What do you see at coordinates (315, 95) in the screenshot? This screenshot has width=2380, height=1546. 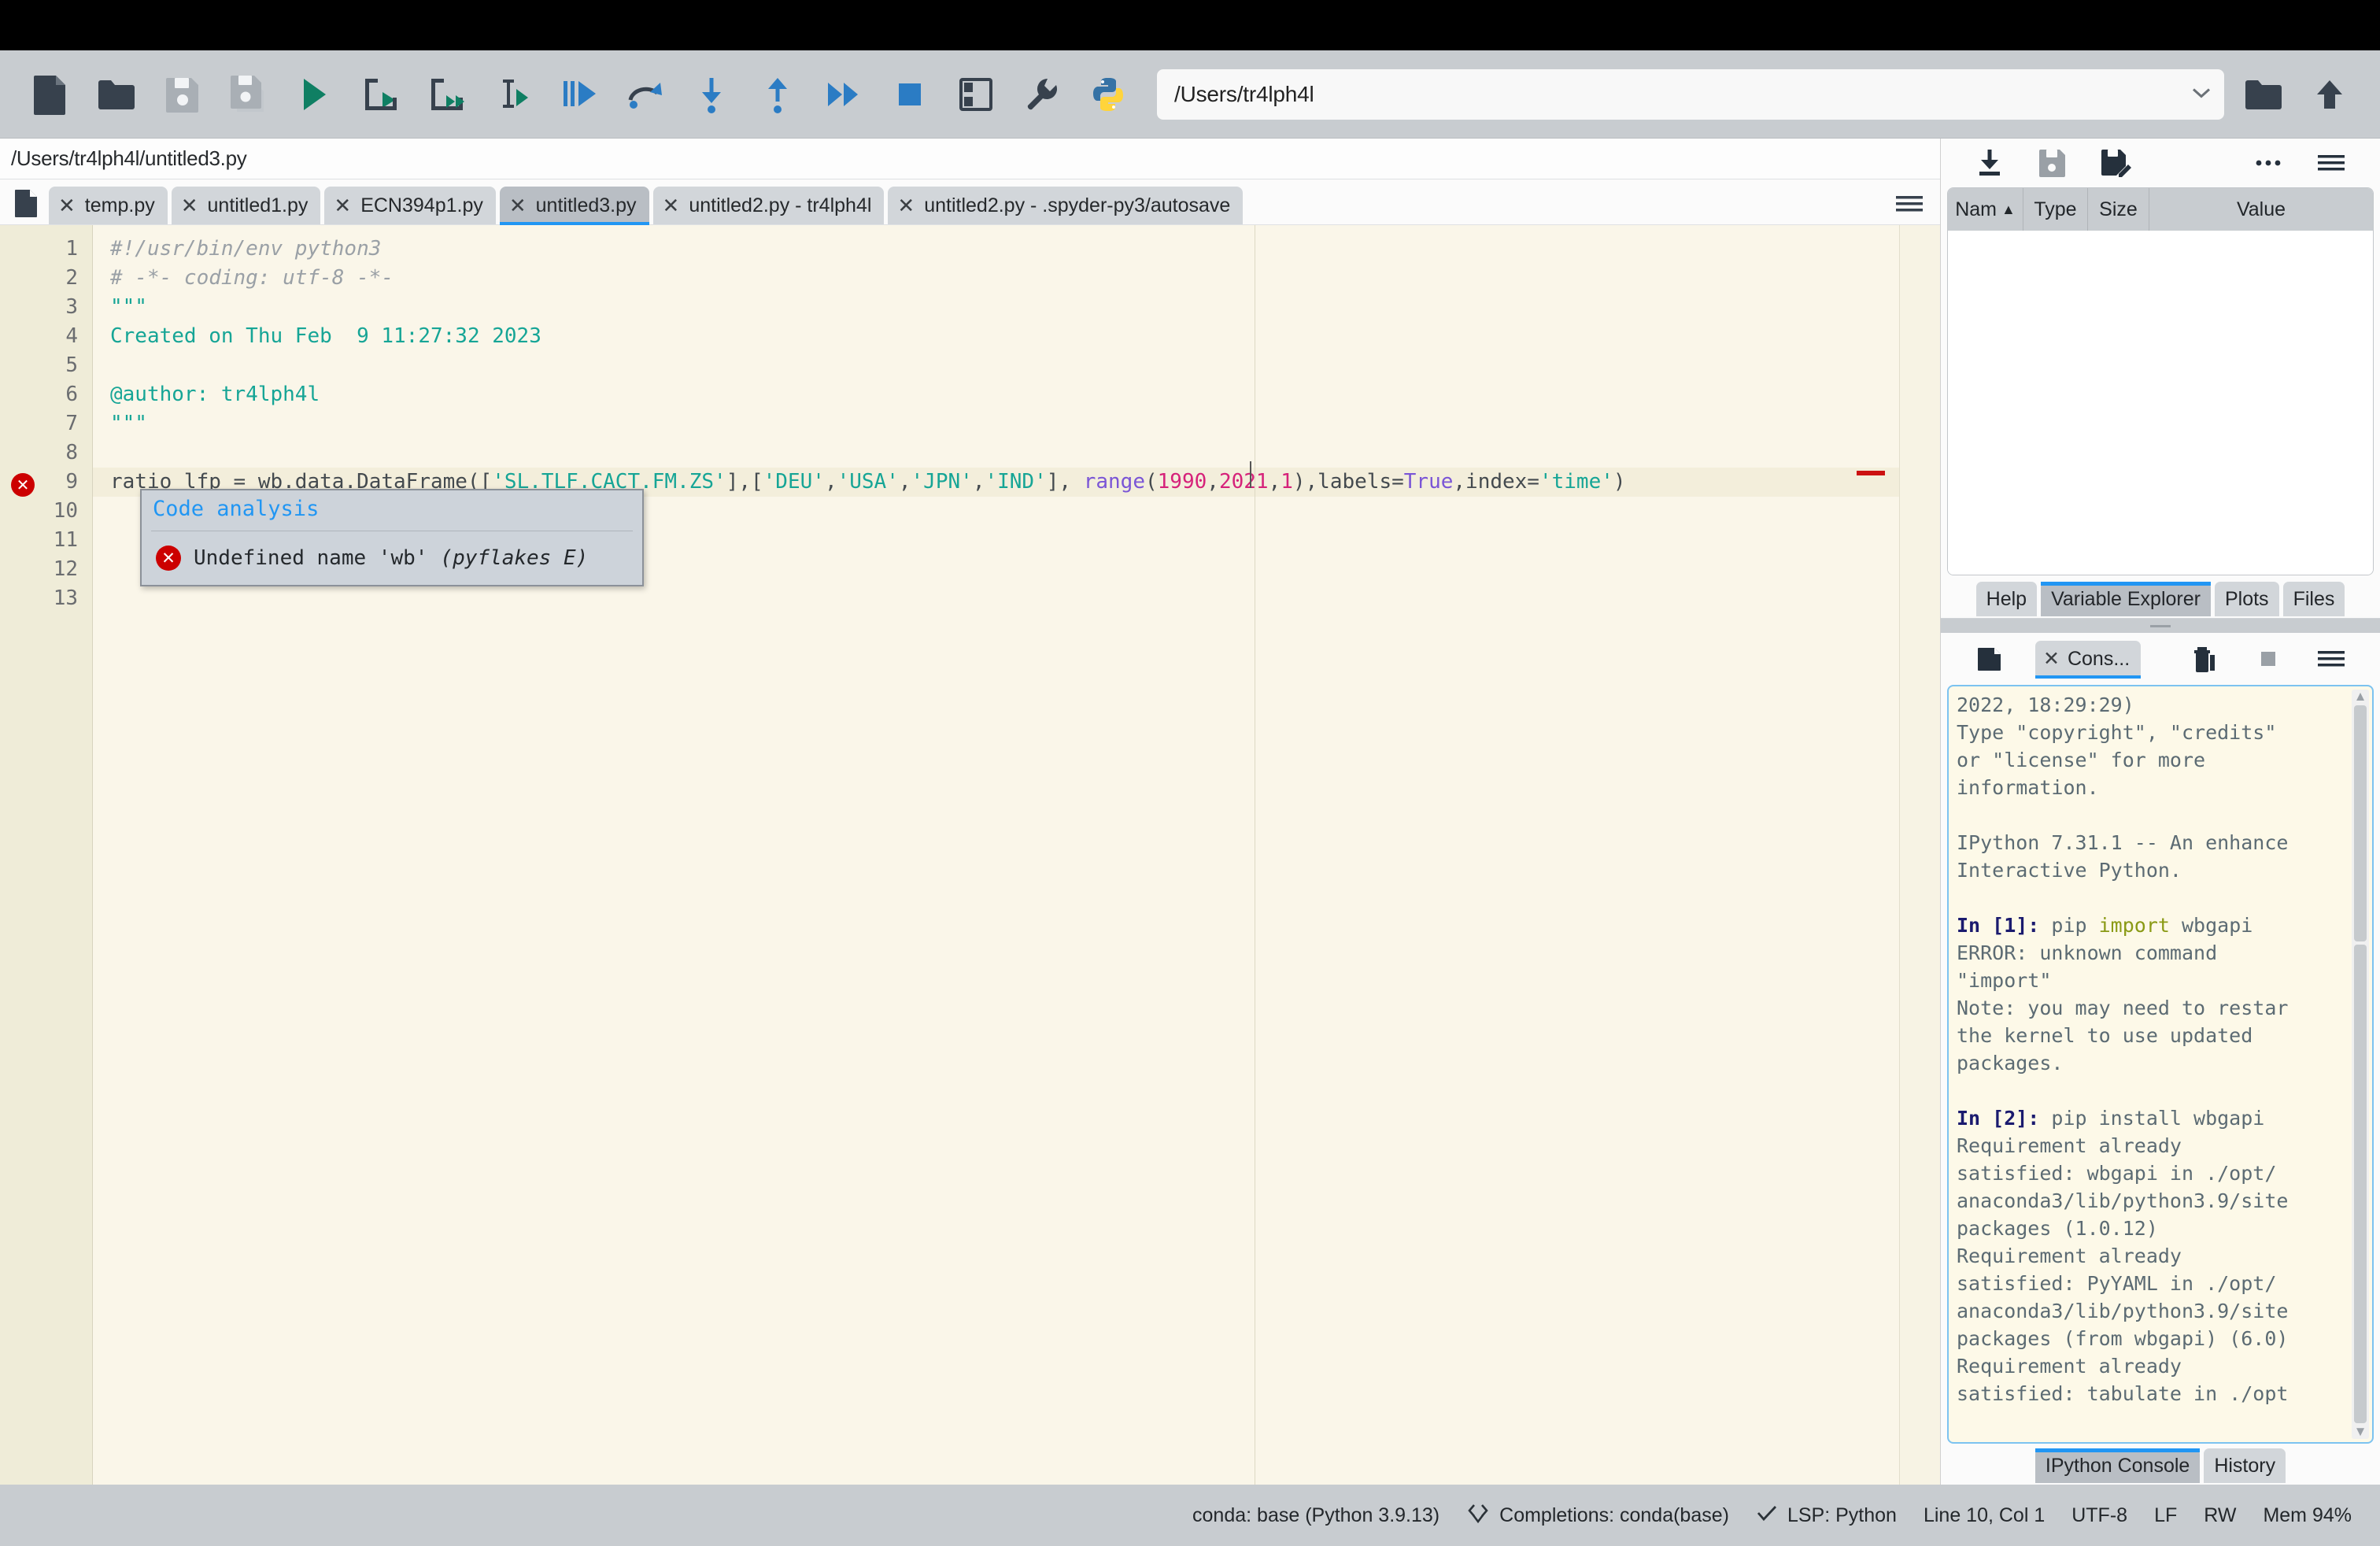 I see `run-file-icon` at bounding box center [315, 95].